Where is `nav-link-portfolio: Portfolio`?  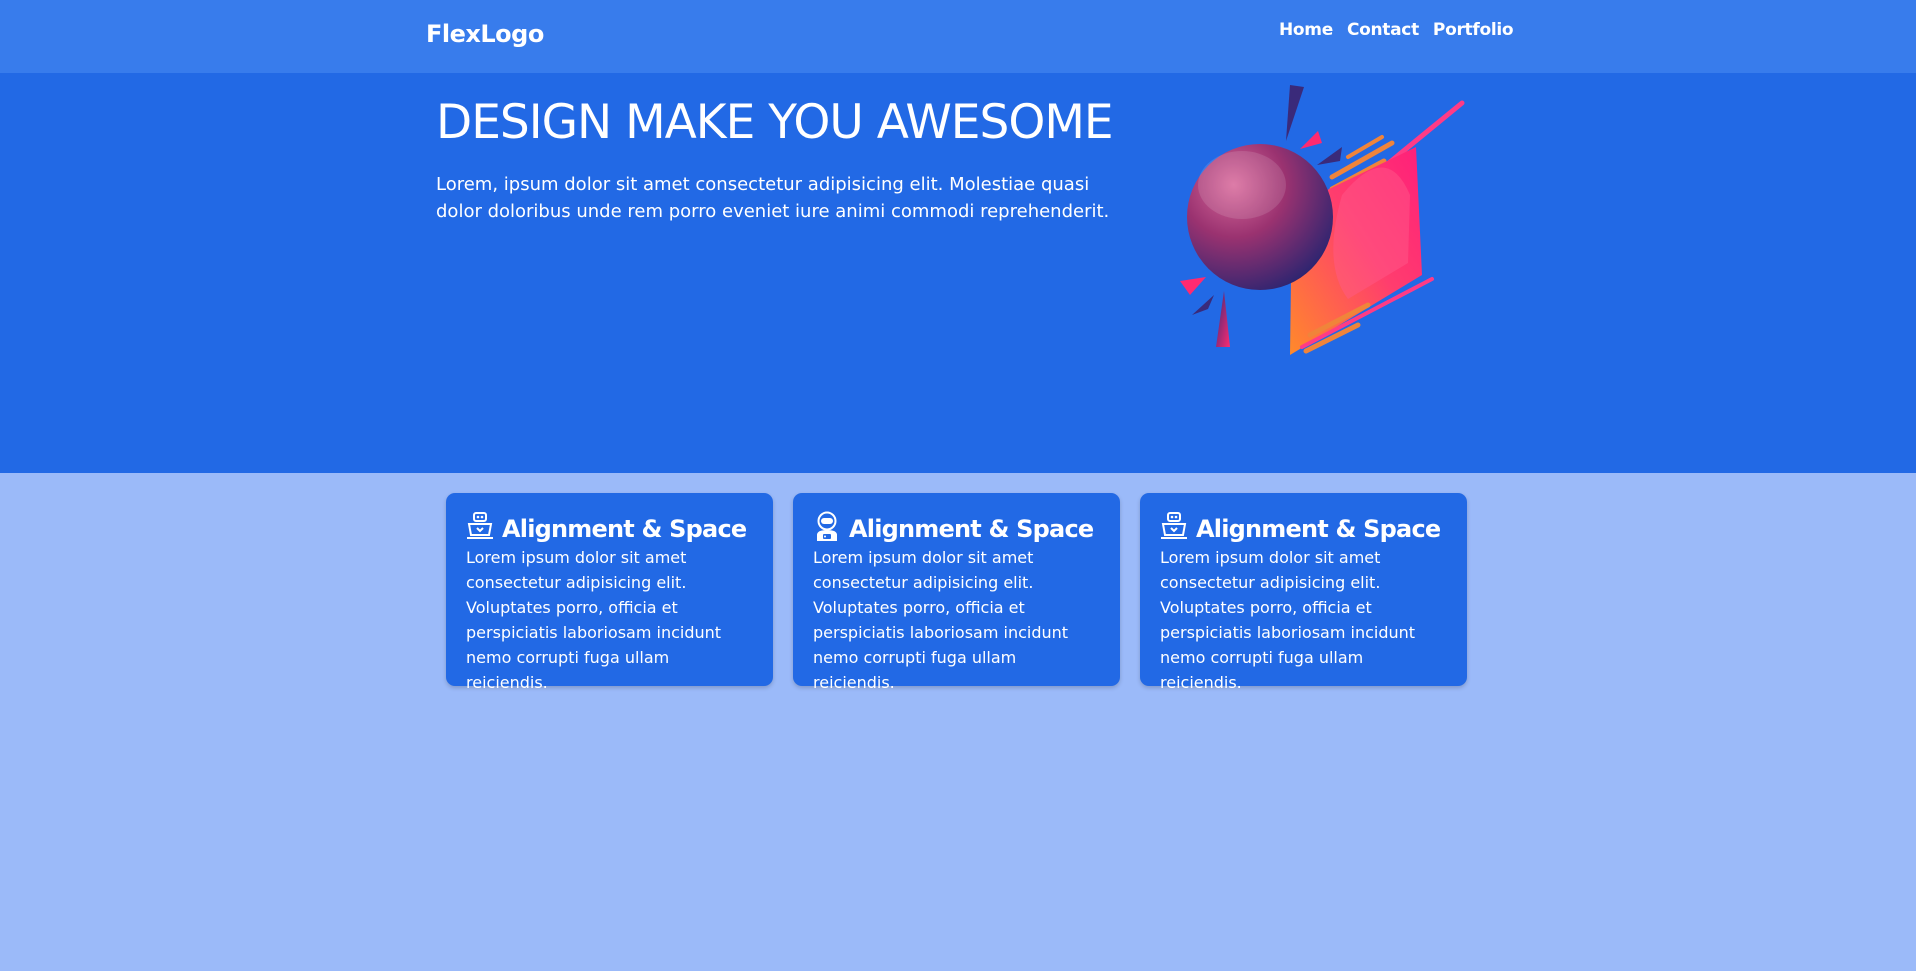 nav-link-portfolio: Portfolio is located at coordinates (1473, 30).